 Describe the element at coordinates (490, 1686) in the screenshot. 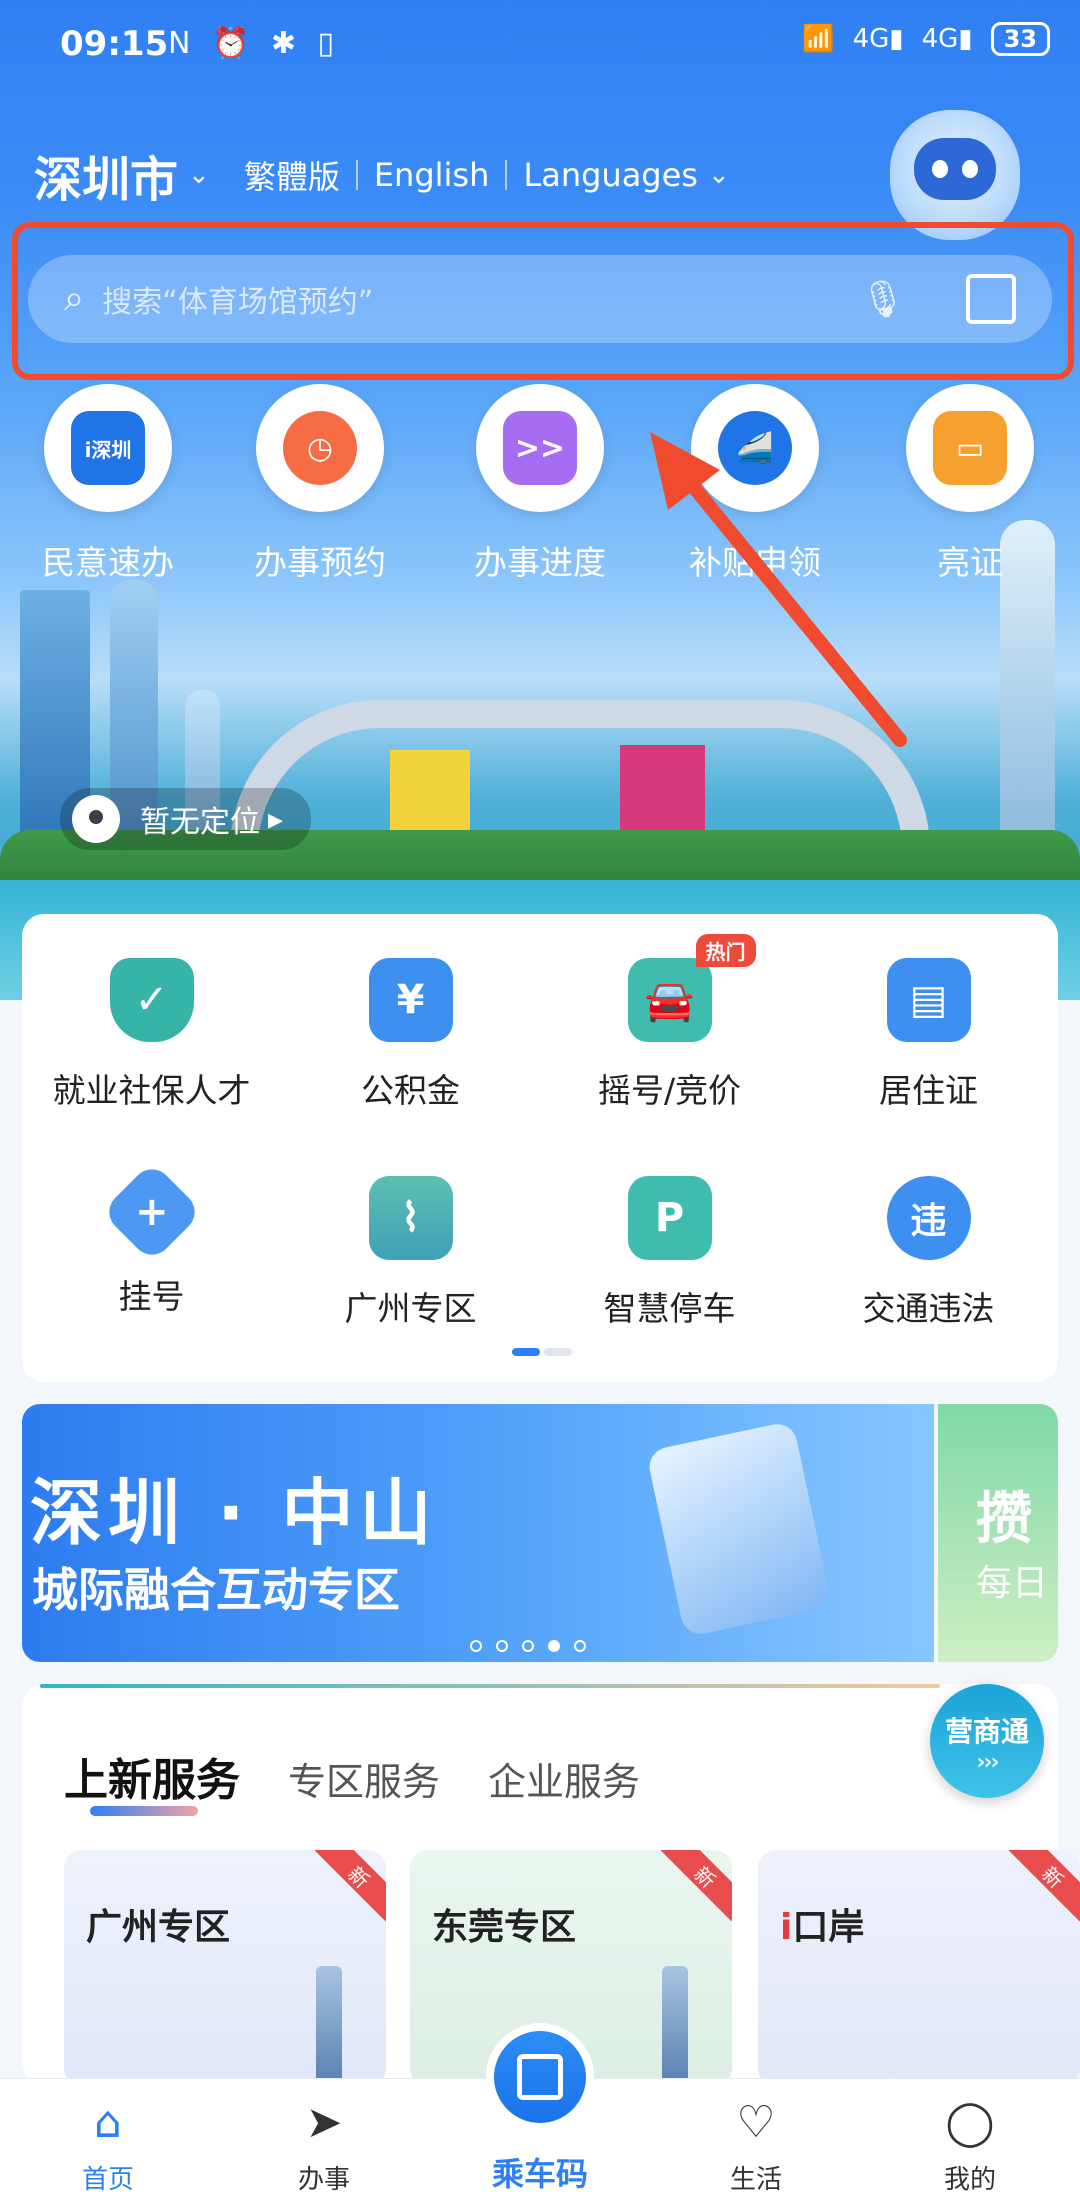

I see `section-divider` at that location.